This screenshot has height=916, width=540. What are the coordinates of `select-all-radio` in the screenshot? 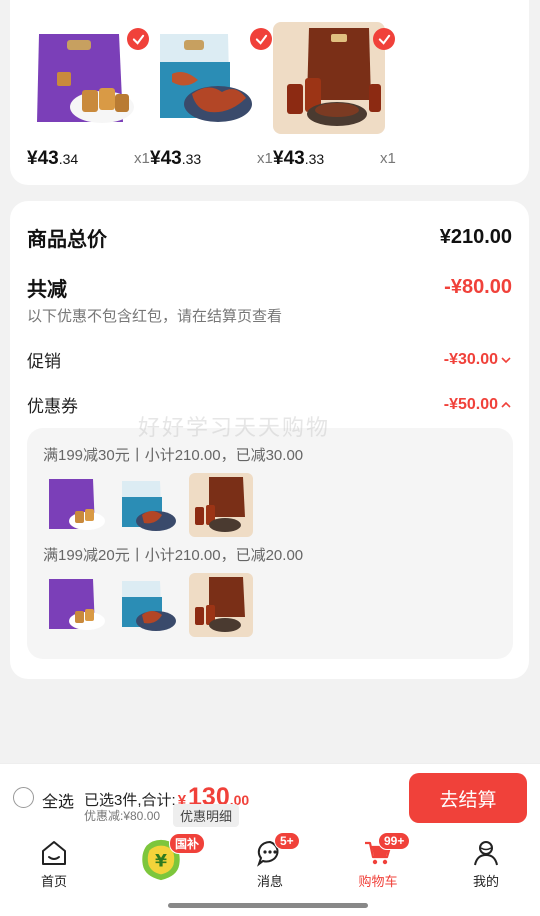 It's located at (23, 797).